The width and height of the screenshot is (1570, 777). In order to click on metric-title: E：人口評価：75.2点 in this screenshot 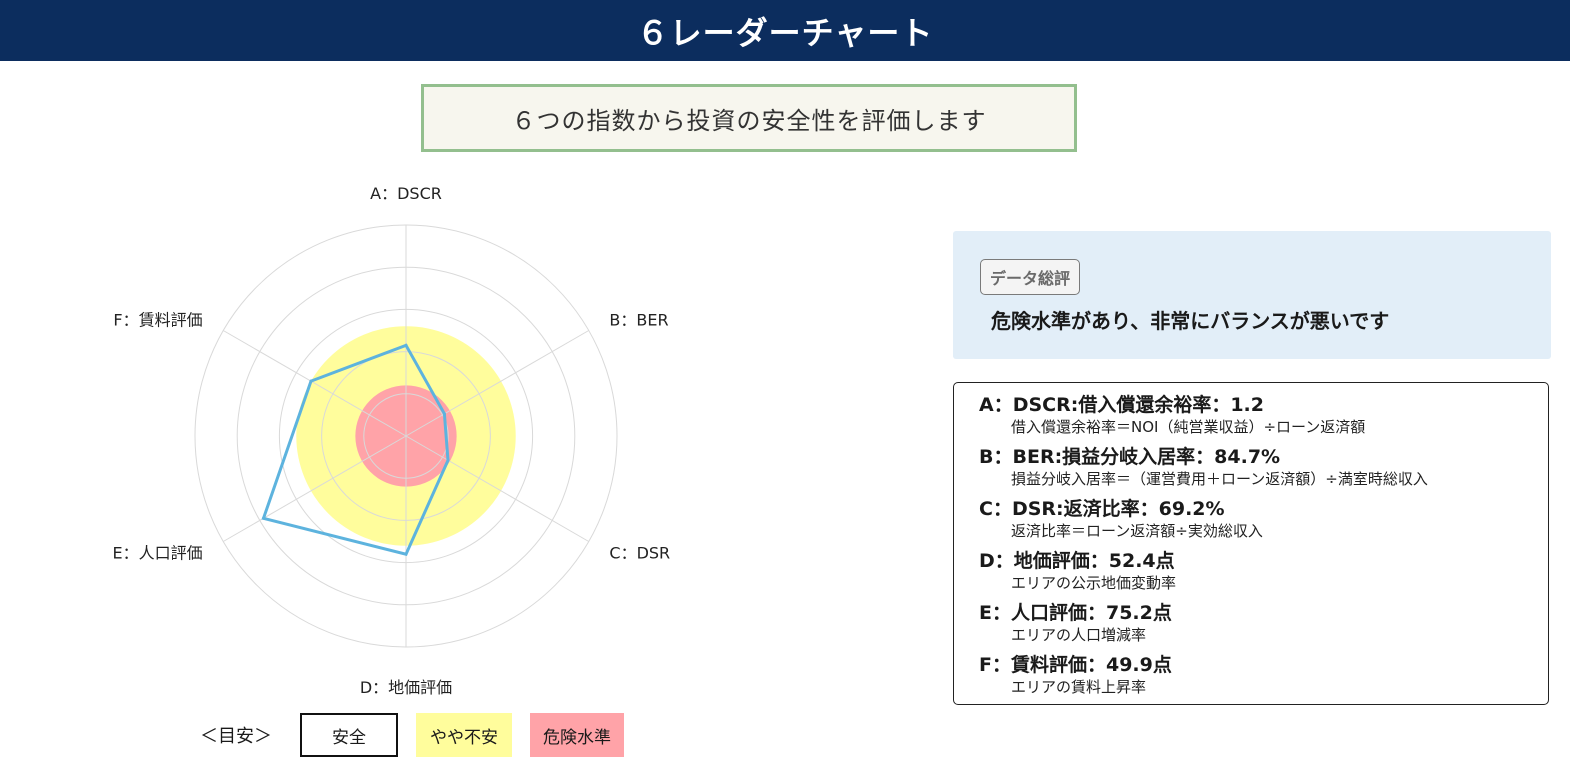, I will do `click(1075, 613)`.